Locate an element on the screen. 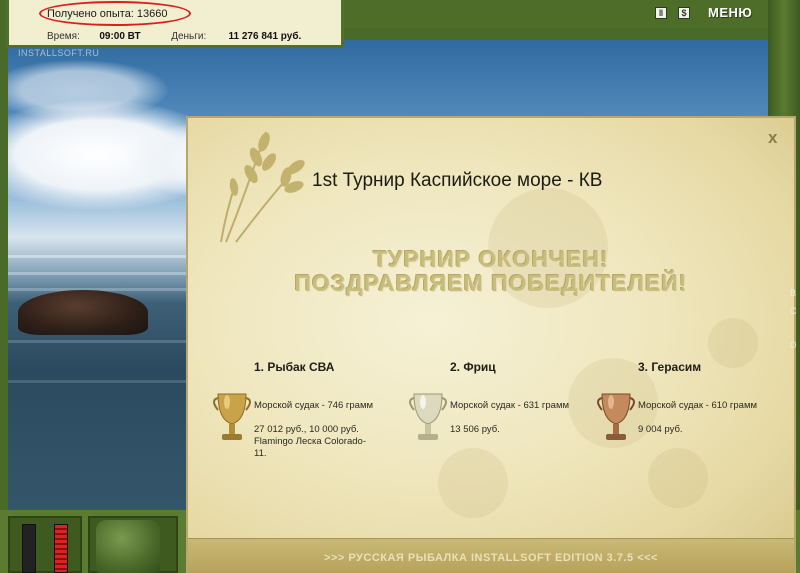 The height and width of the screenshot is (573, 800). winner-fish: Морской судак - 746 грамм is located at coordinates (314, 405).